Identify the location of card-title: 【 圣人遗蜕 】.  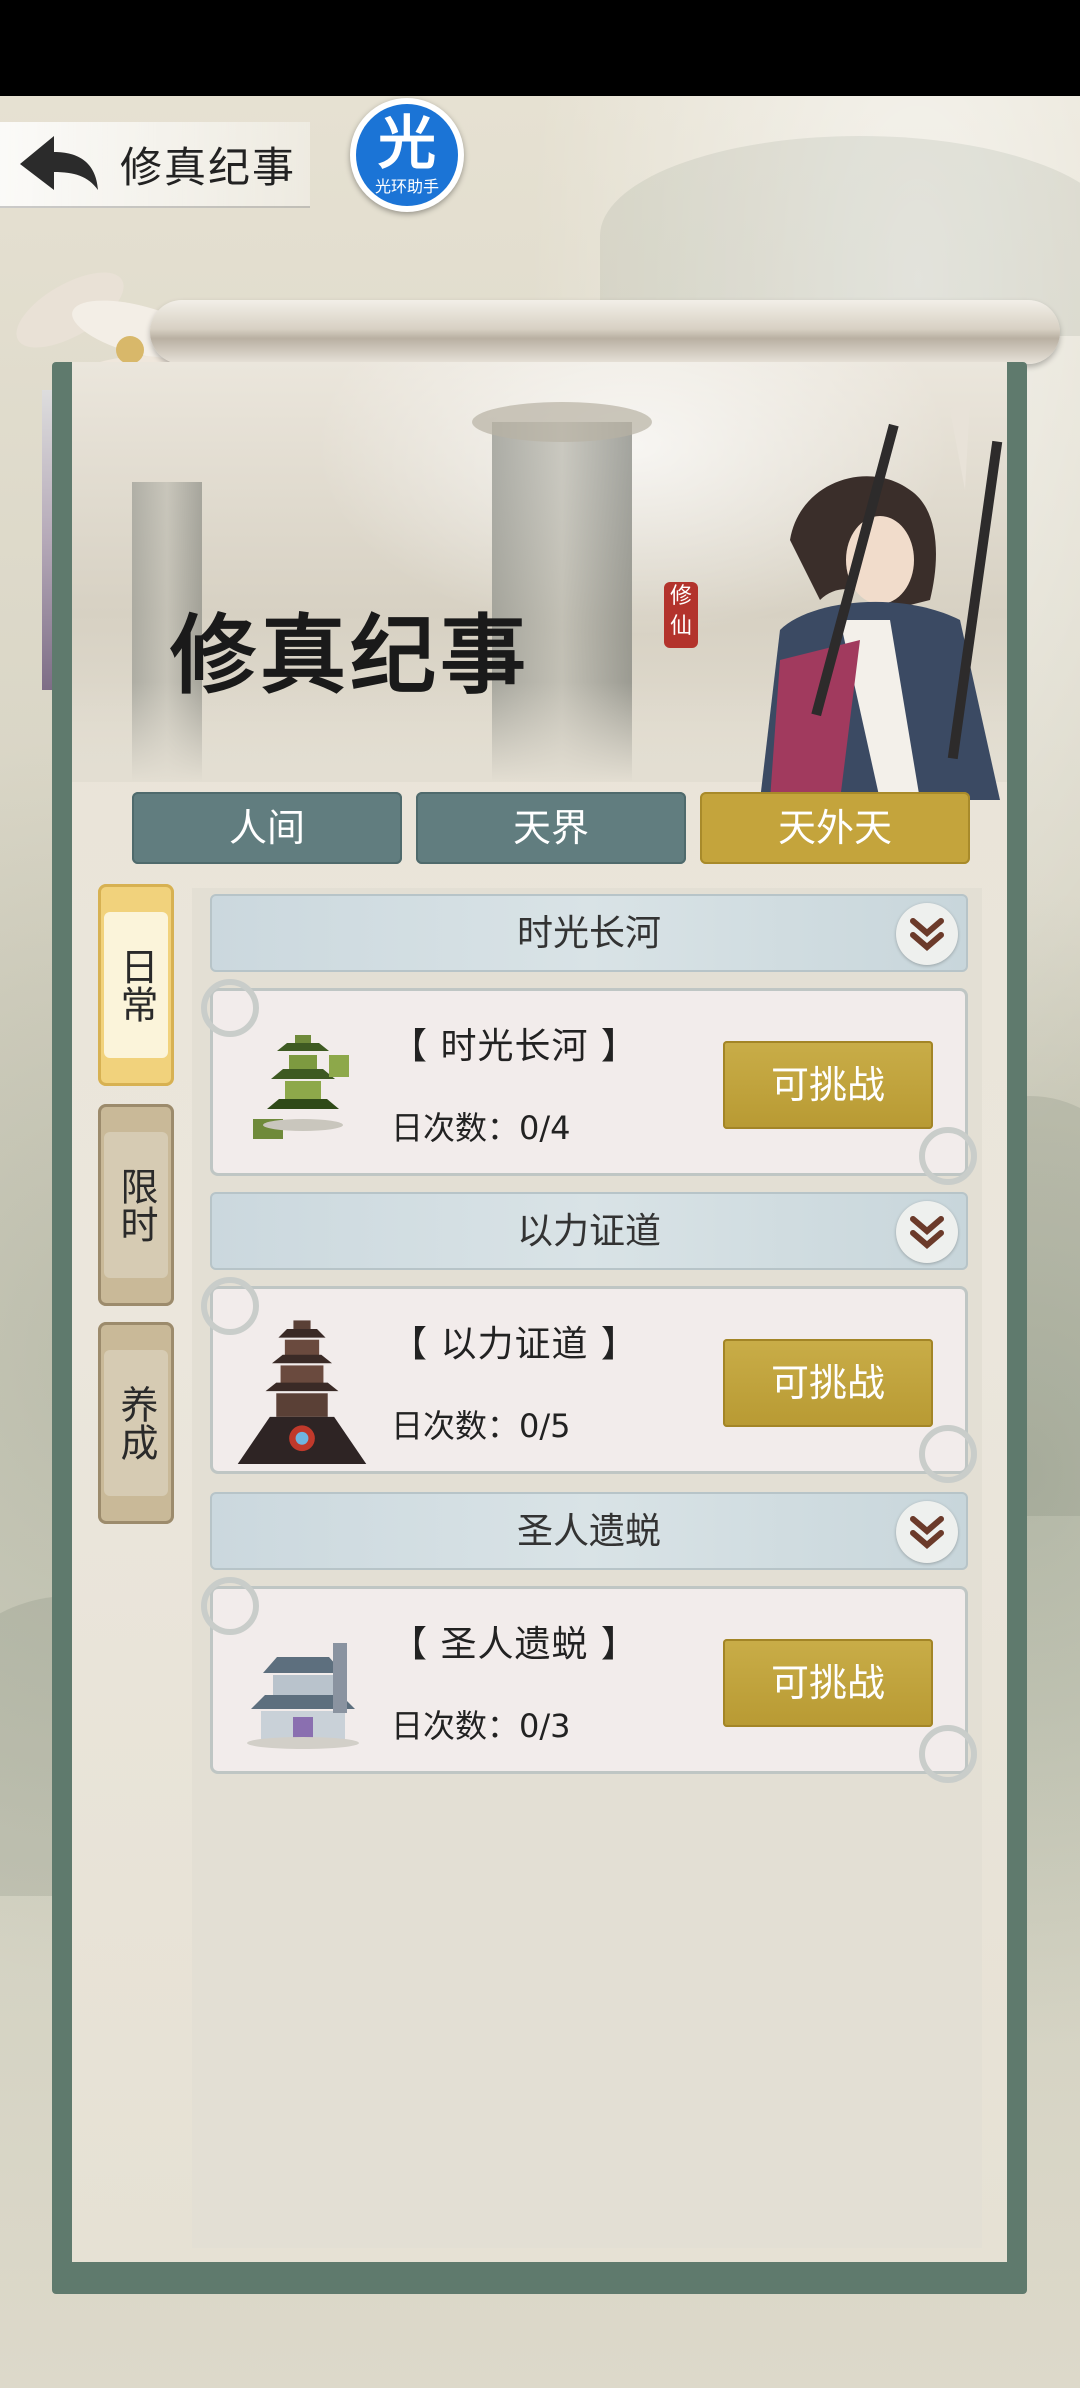
(514, 1644).